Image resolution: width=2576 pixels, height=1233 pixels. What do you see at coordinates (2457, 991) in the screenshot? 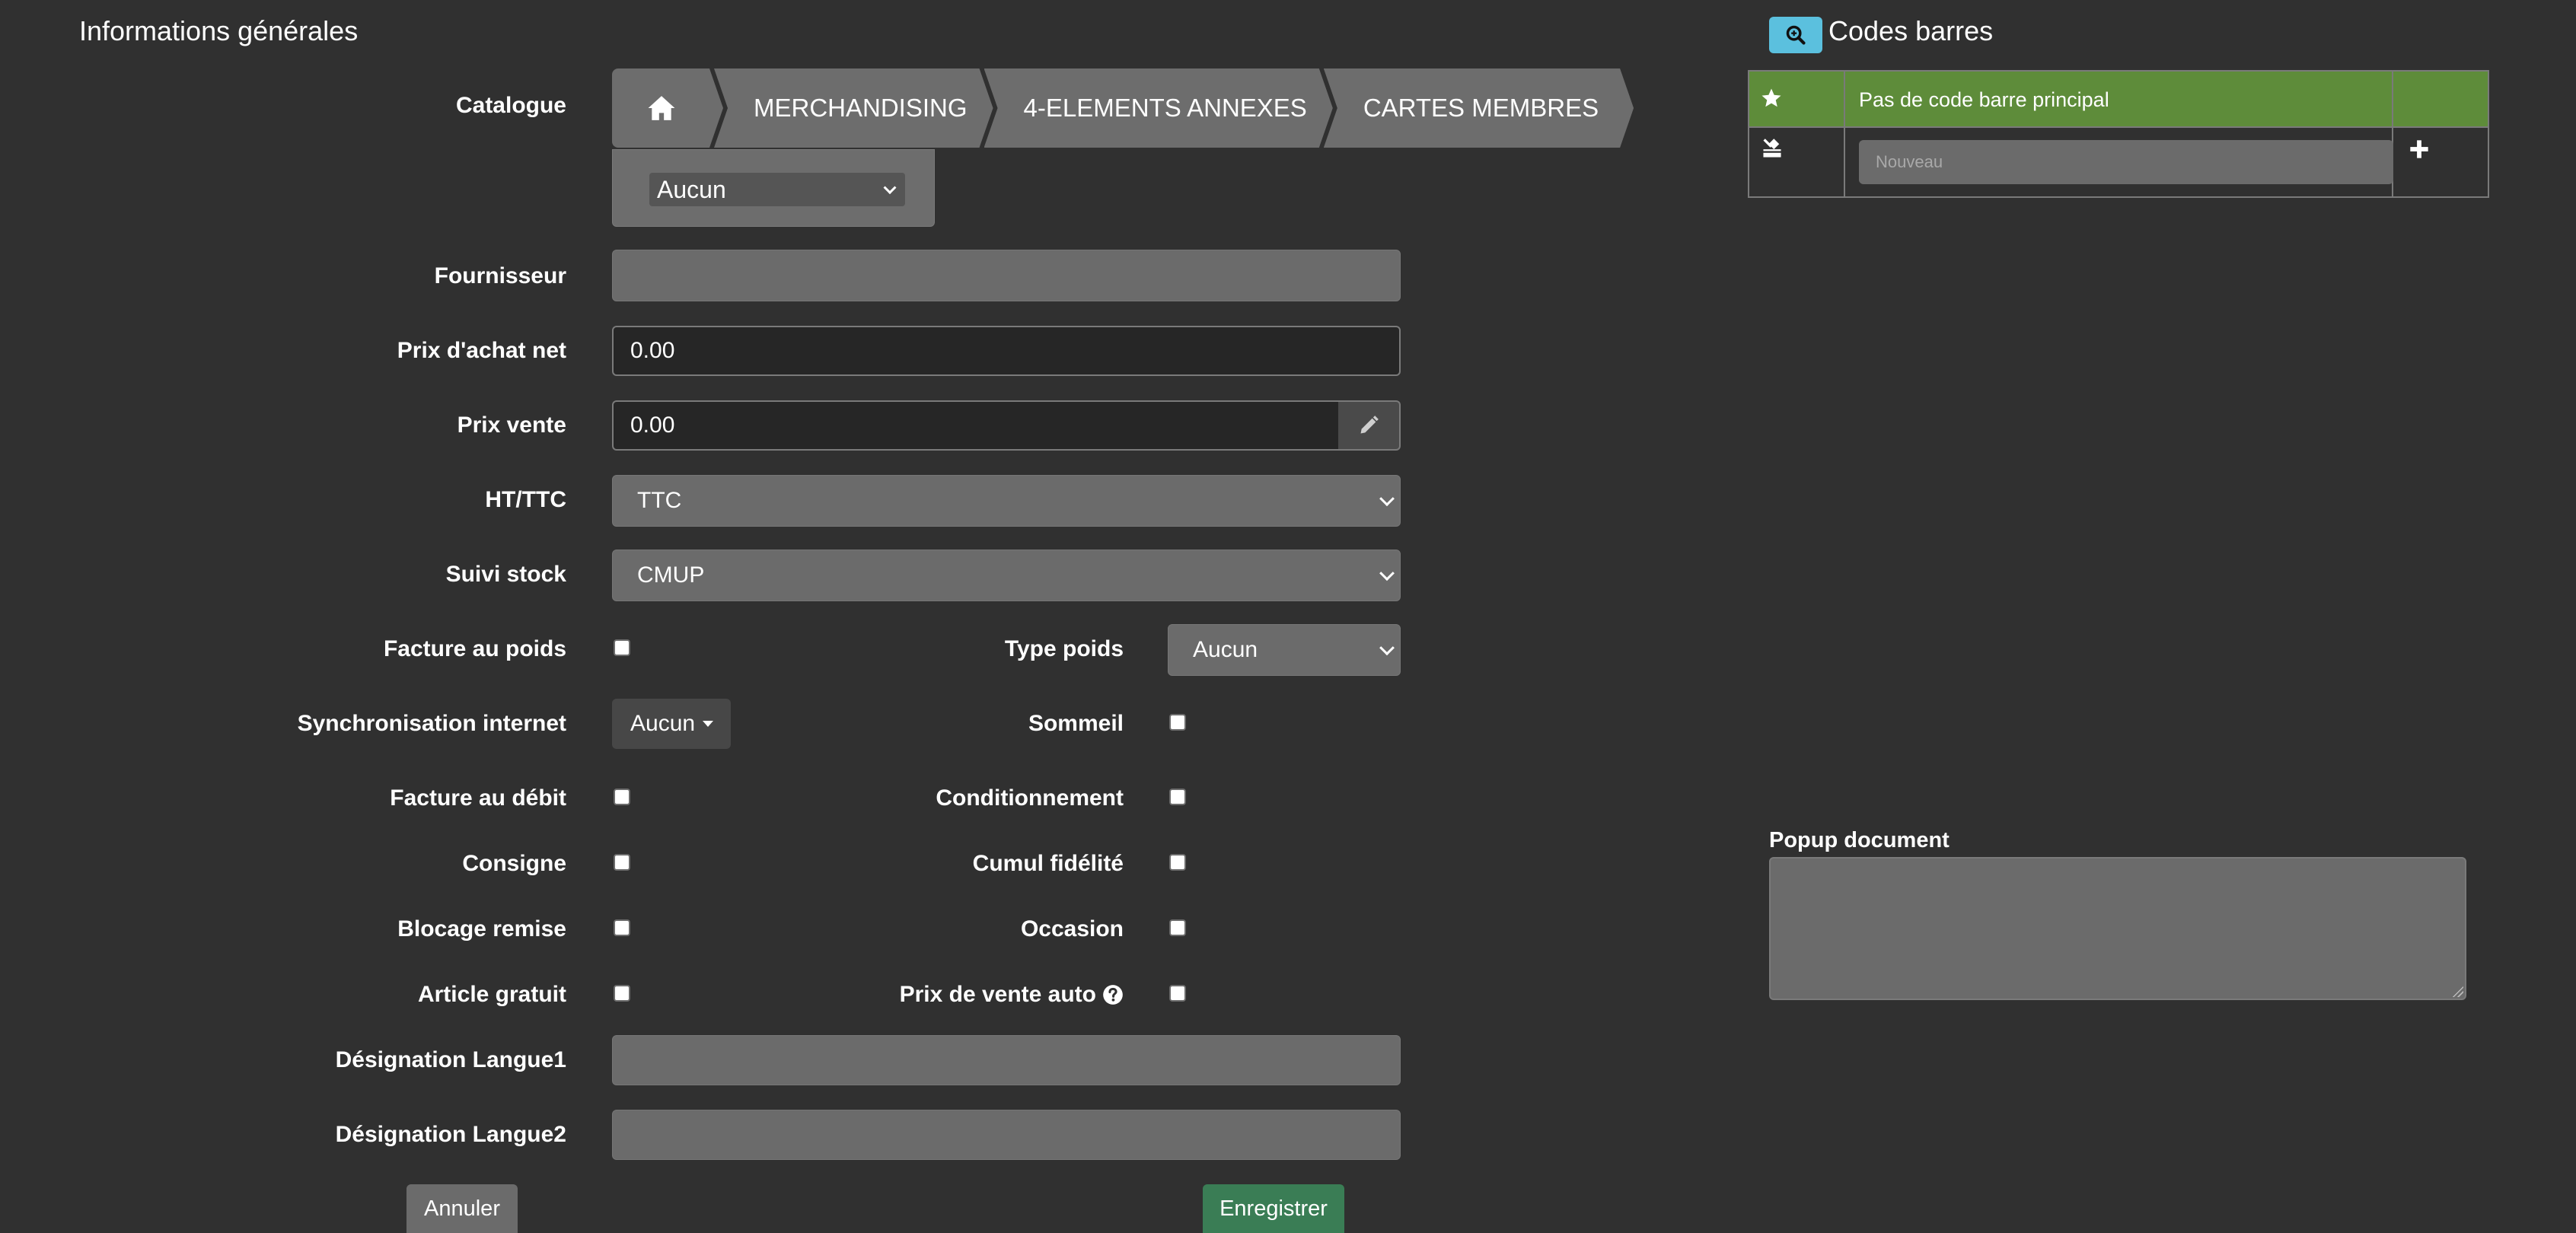
I see `resize-handle` at bounding box center [2457, 991].